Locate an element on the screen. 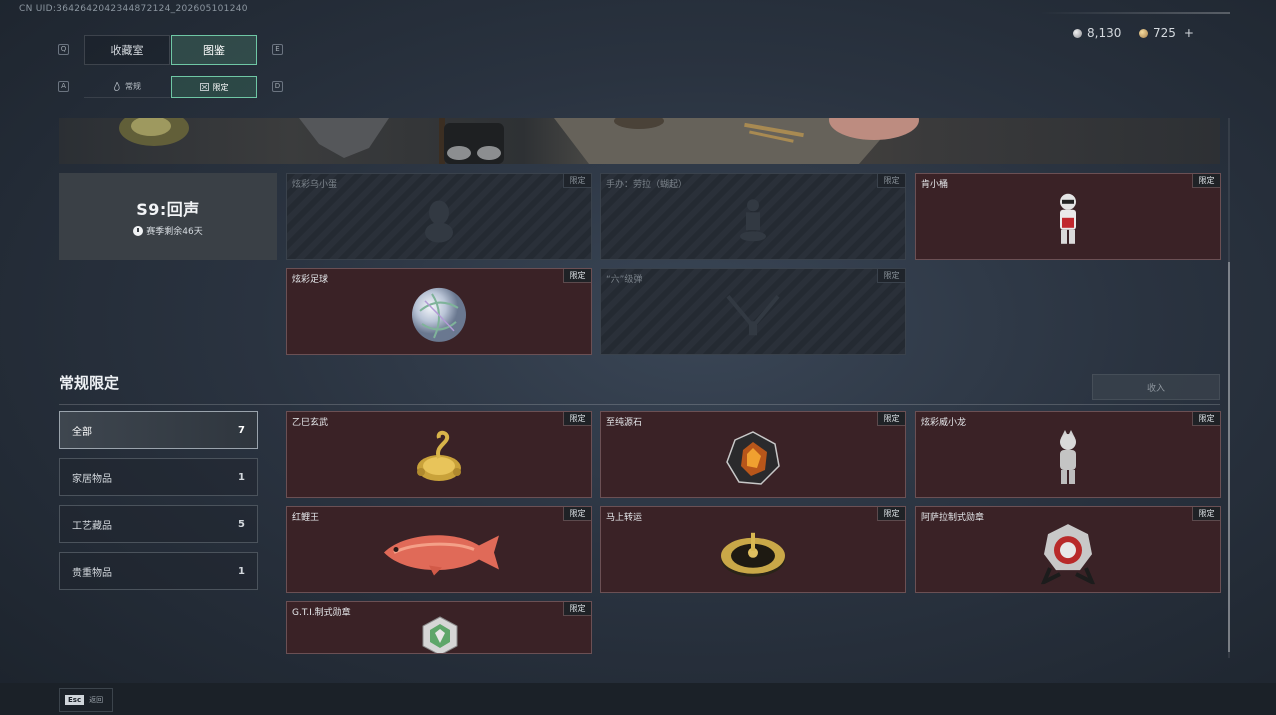  item-name: 马上转运 is located at coordinates (624, 518).